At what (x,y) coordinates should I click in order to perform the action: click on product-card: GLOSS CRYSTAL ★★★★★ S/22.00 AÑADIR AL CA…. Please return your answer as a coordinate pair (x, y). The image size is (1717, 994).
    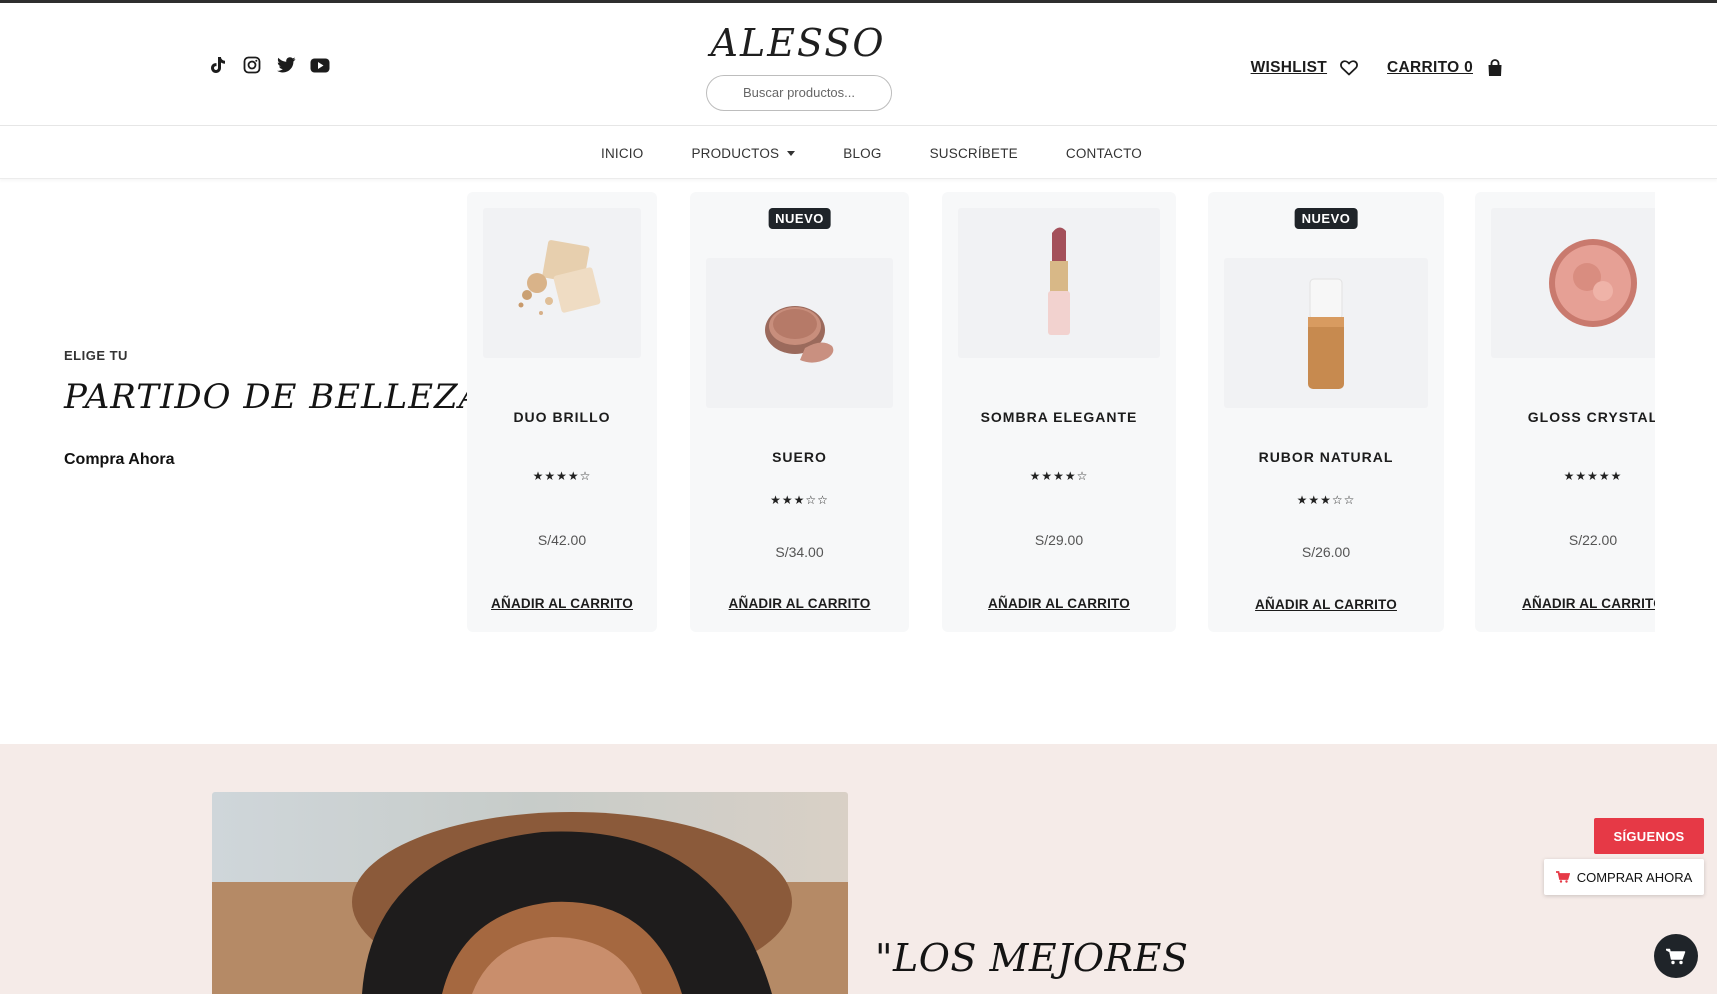
    Looking at the image, I should click on (1565, 412).